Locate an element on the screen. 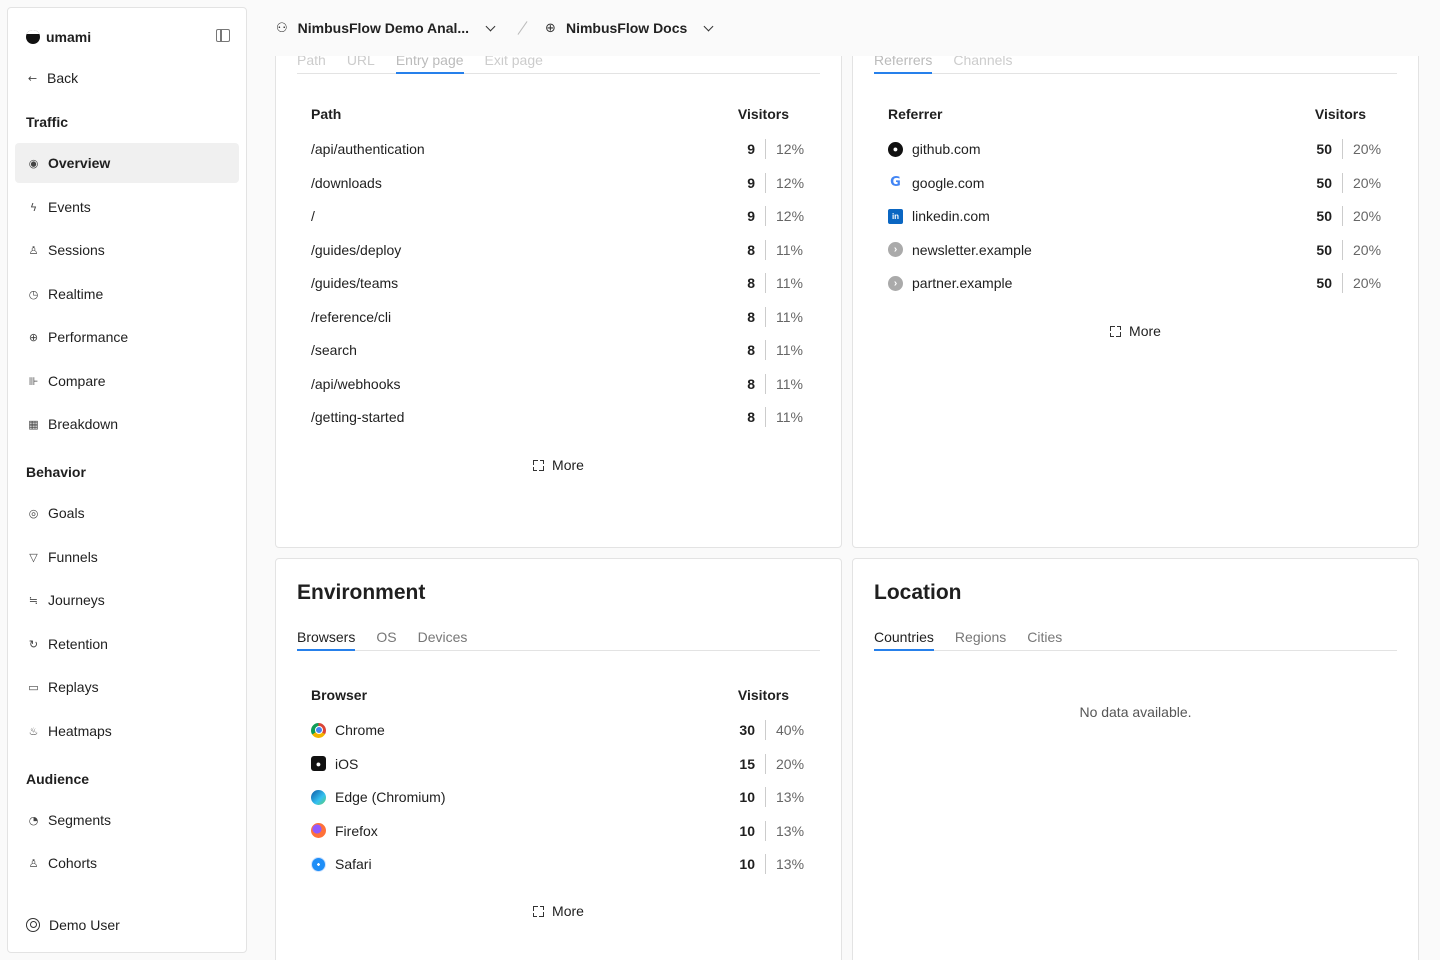  sidebar-item-breakdown: ▦ Breakdown is located at coordinates (127, 424).